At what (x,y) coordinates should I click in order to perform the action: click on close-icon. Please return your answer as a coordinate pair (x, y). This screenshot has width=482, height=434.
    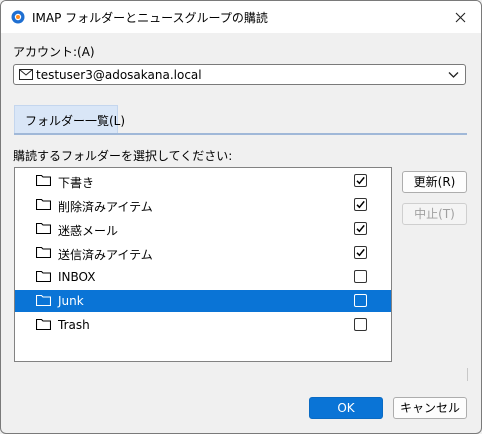
    Looking at the image, I should click on (460, 17).